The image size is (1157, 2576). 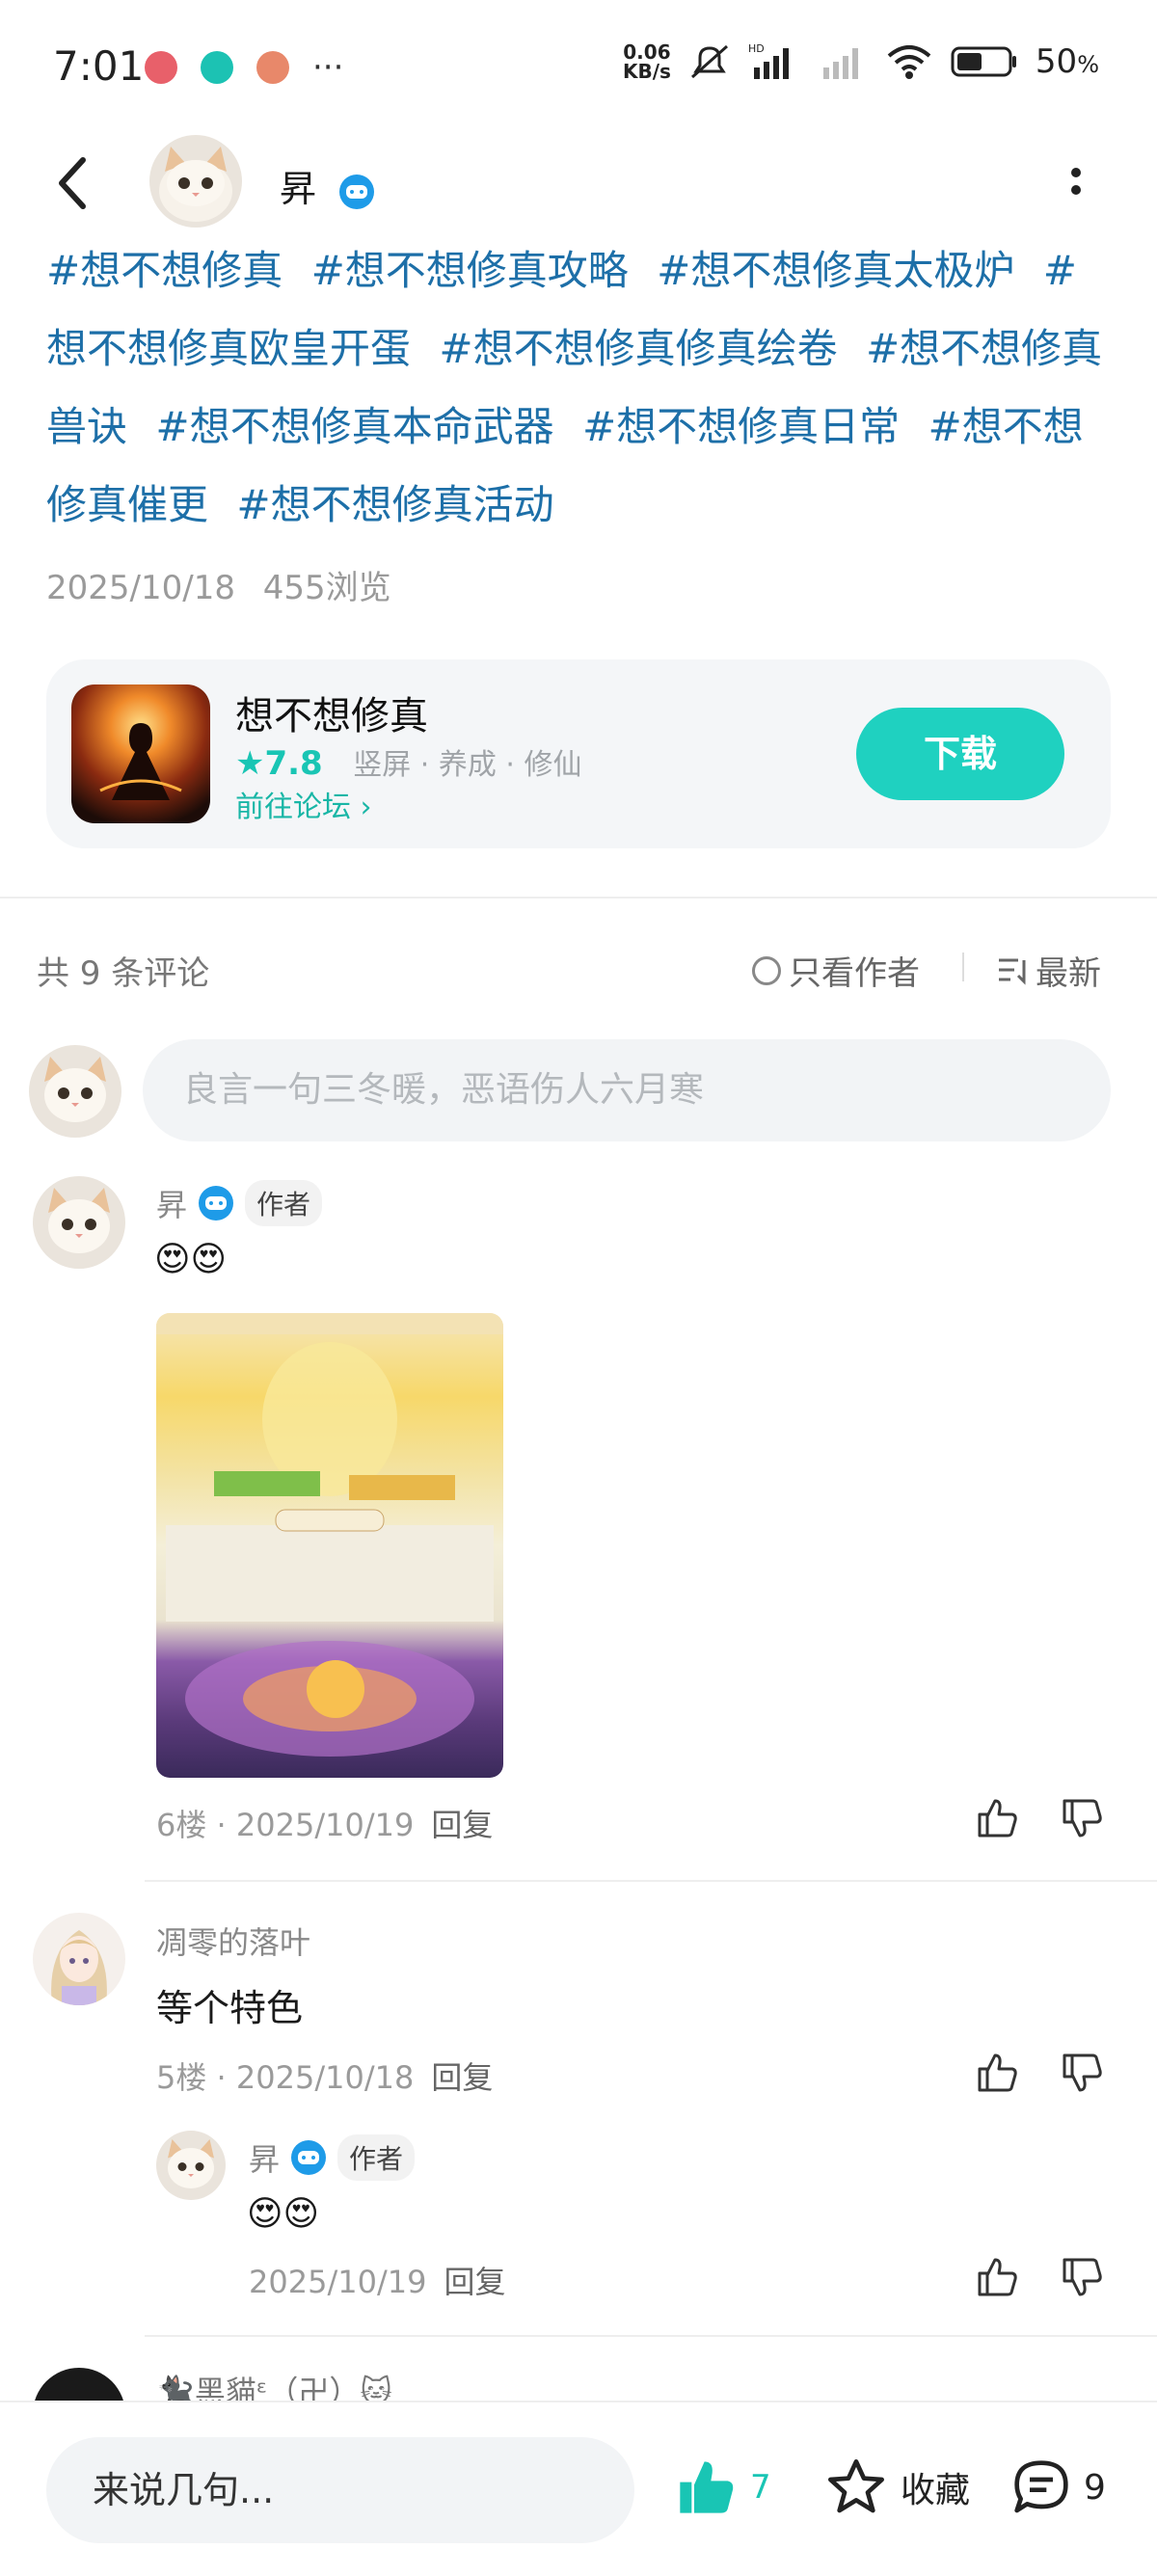 I want to click on star-icon, so click(x=856, y=2486).